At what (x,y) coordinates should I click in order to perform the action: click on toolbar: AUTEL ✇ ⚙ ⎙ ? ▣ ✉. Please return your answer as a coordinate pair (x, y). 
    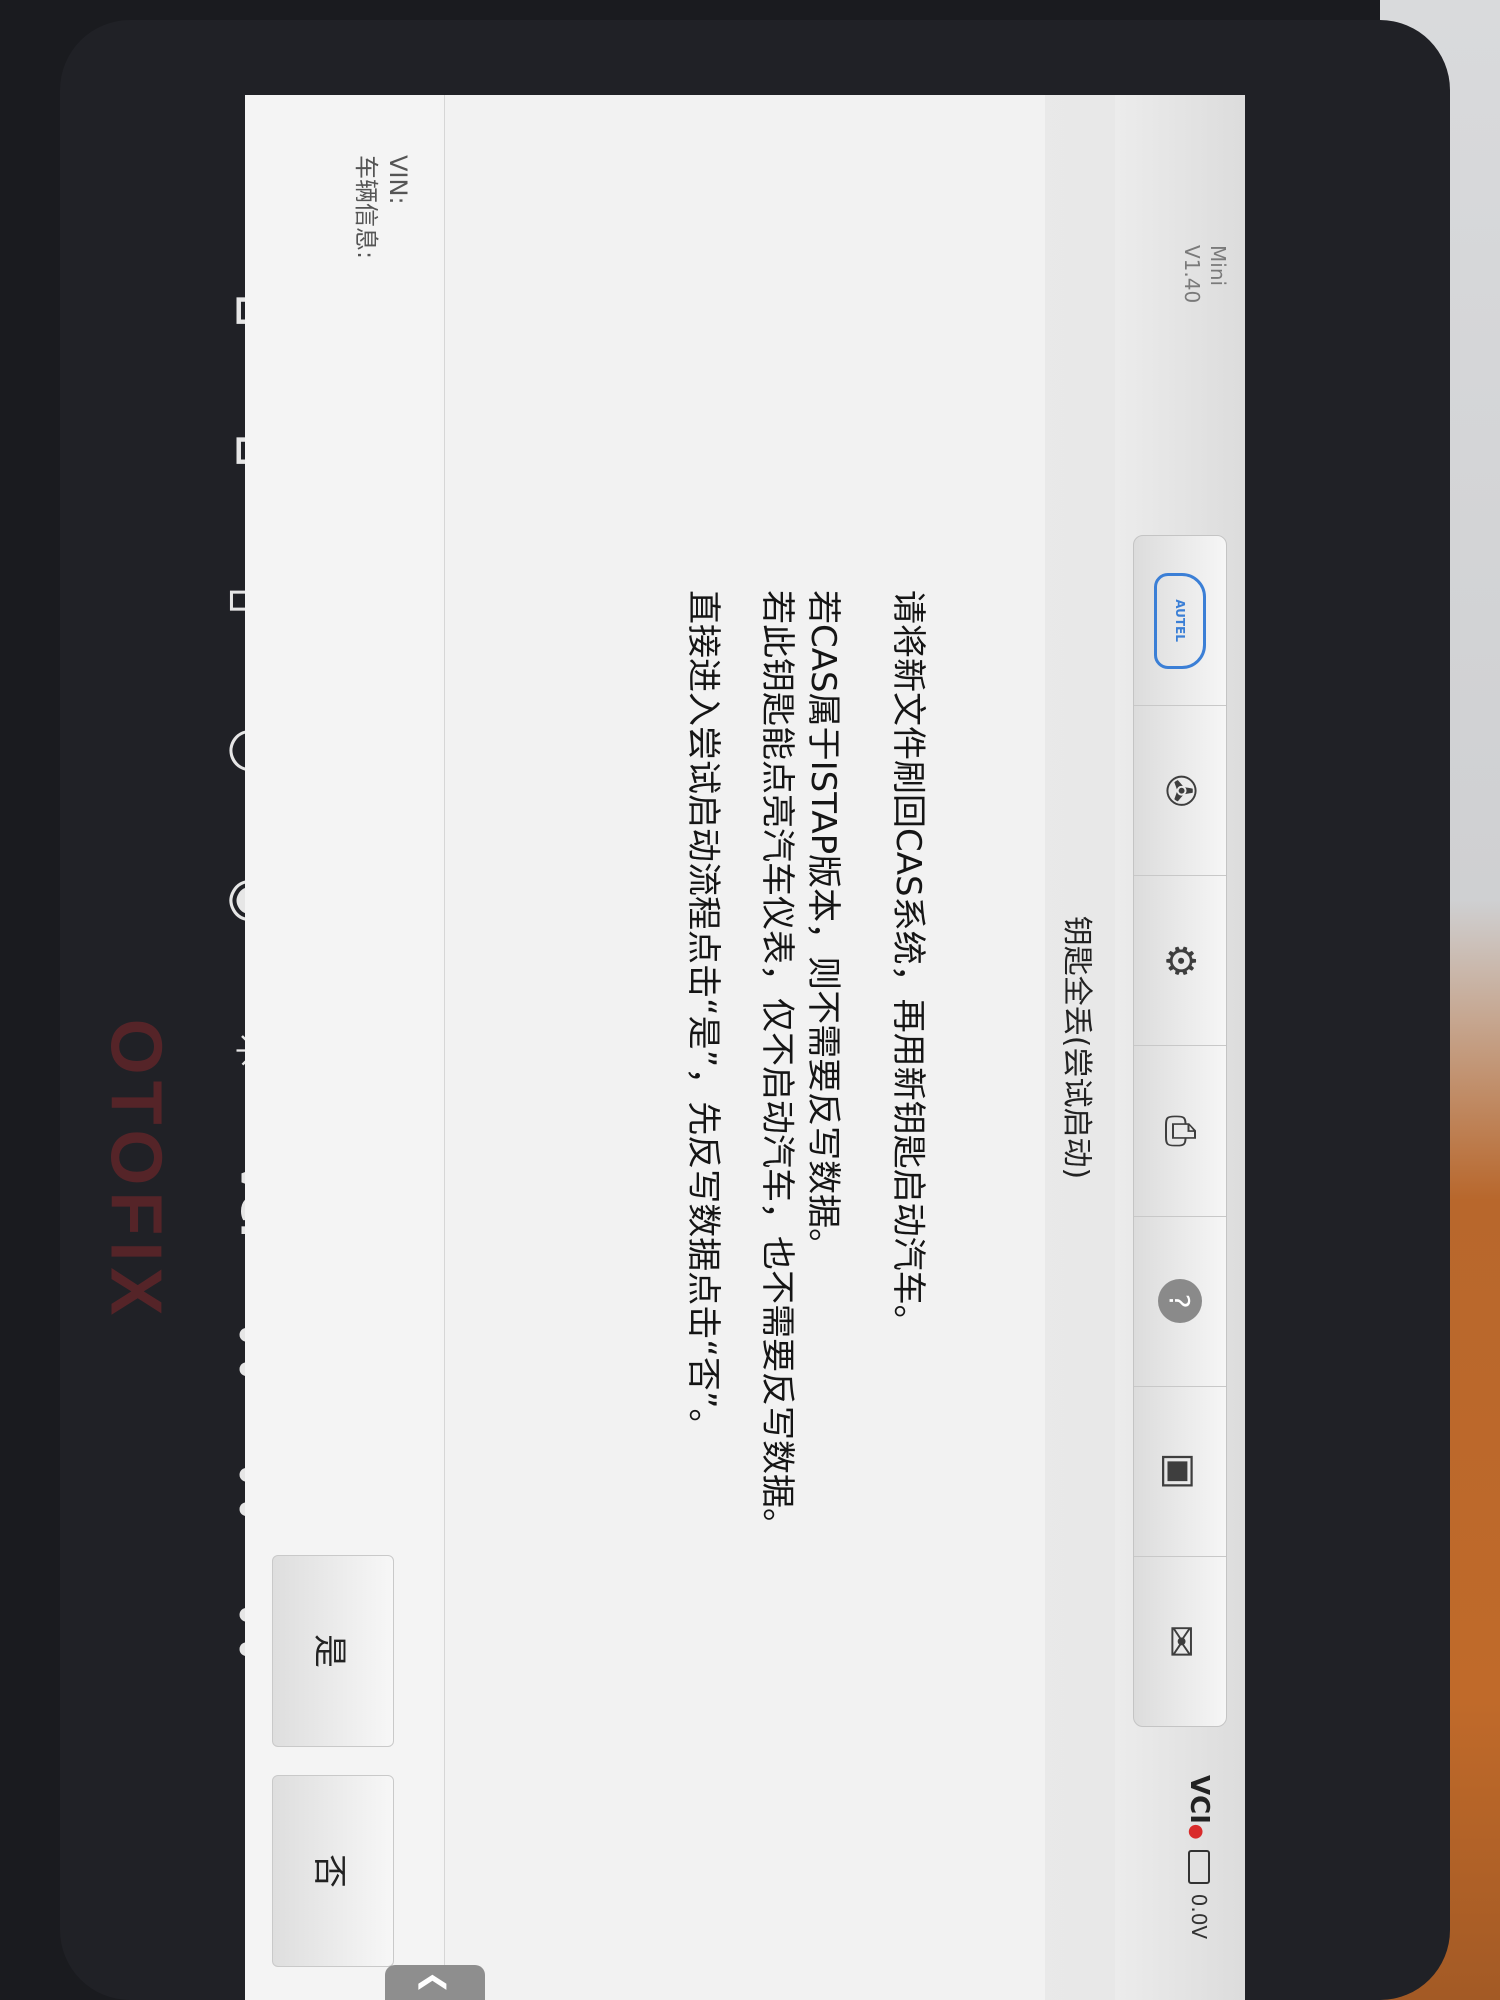
    Looking at the image, I should click on (1180, 1131).